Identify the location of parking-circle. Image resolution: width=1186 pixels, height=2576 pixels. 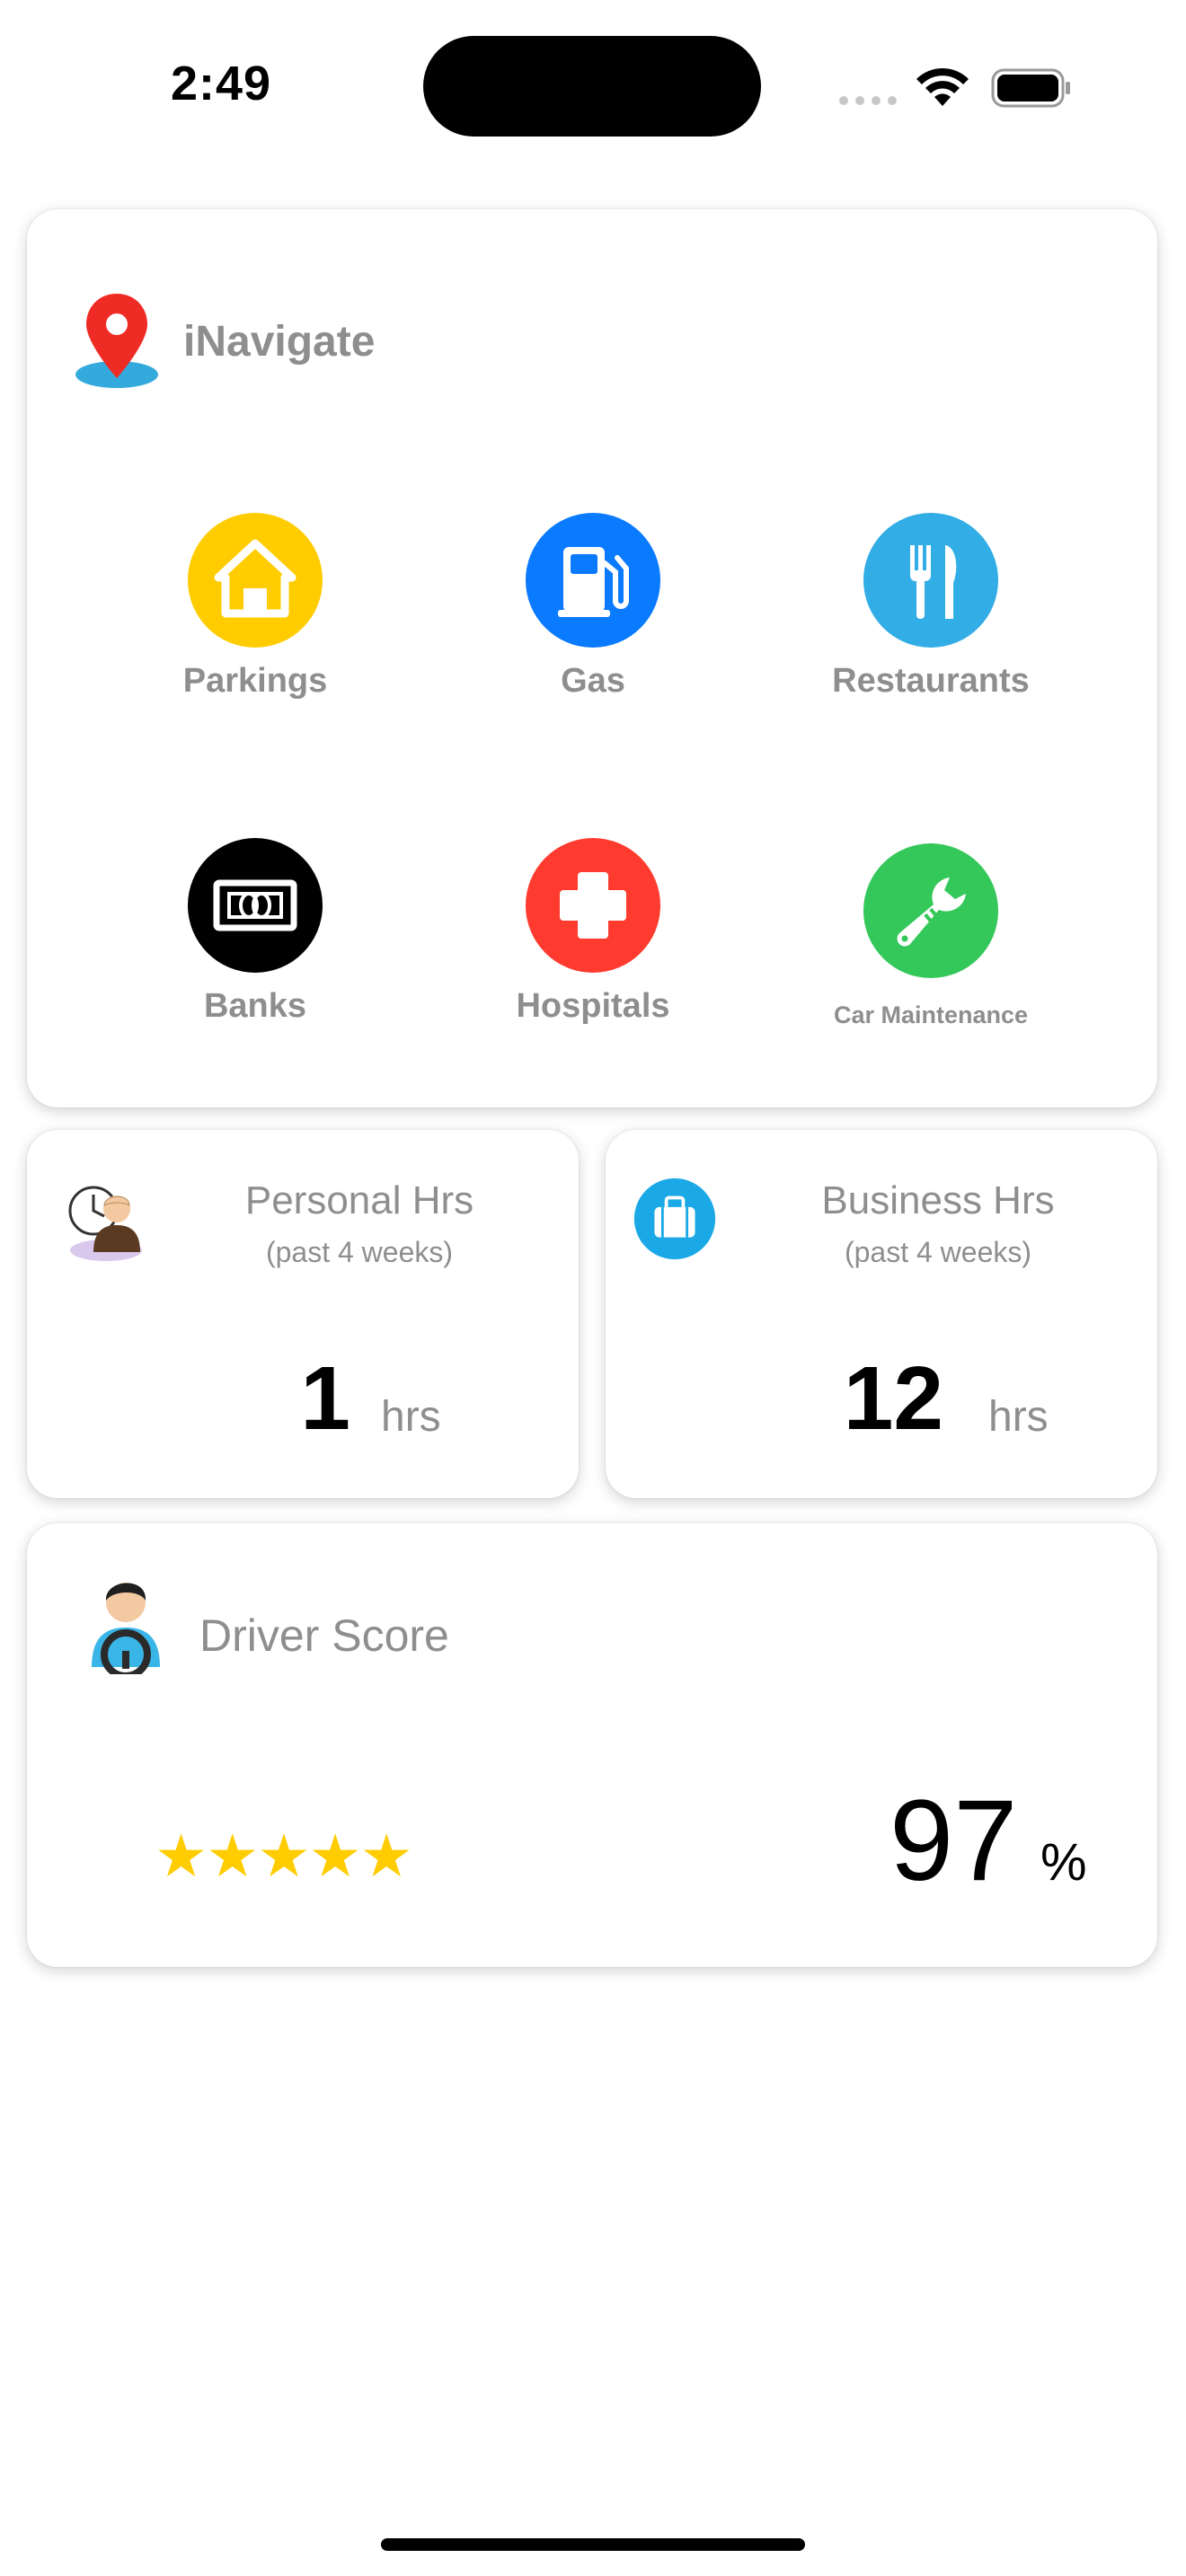
(255, 580).